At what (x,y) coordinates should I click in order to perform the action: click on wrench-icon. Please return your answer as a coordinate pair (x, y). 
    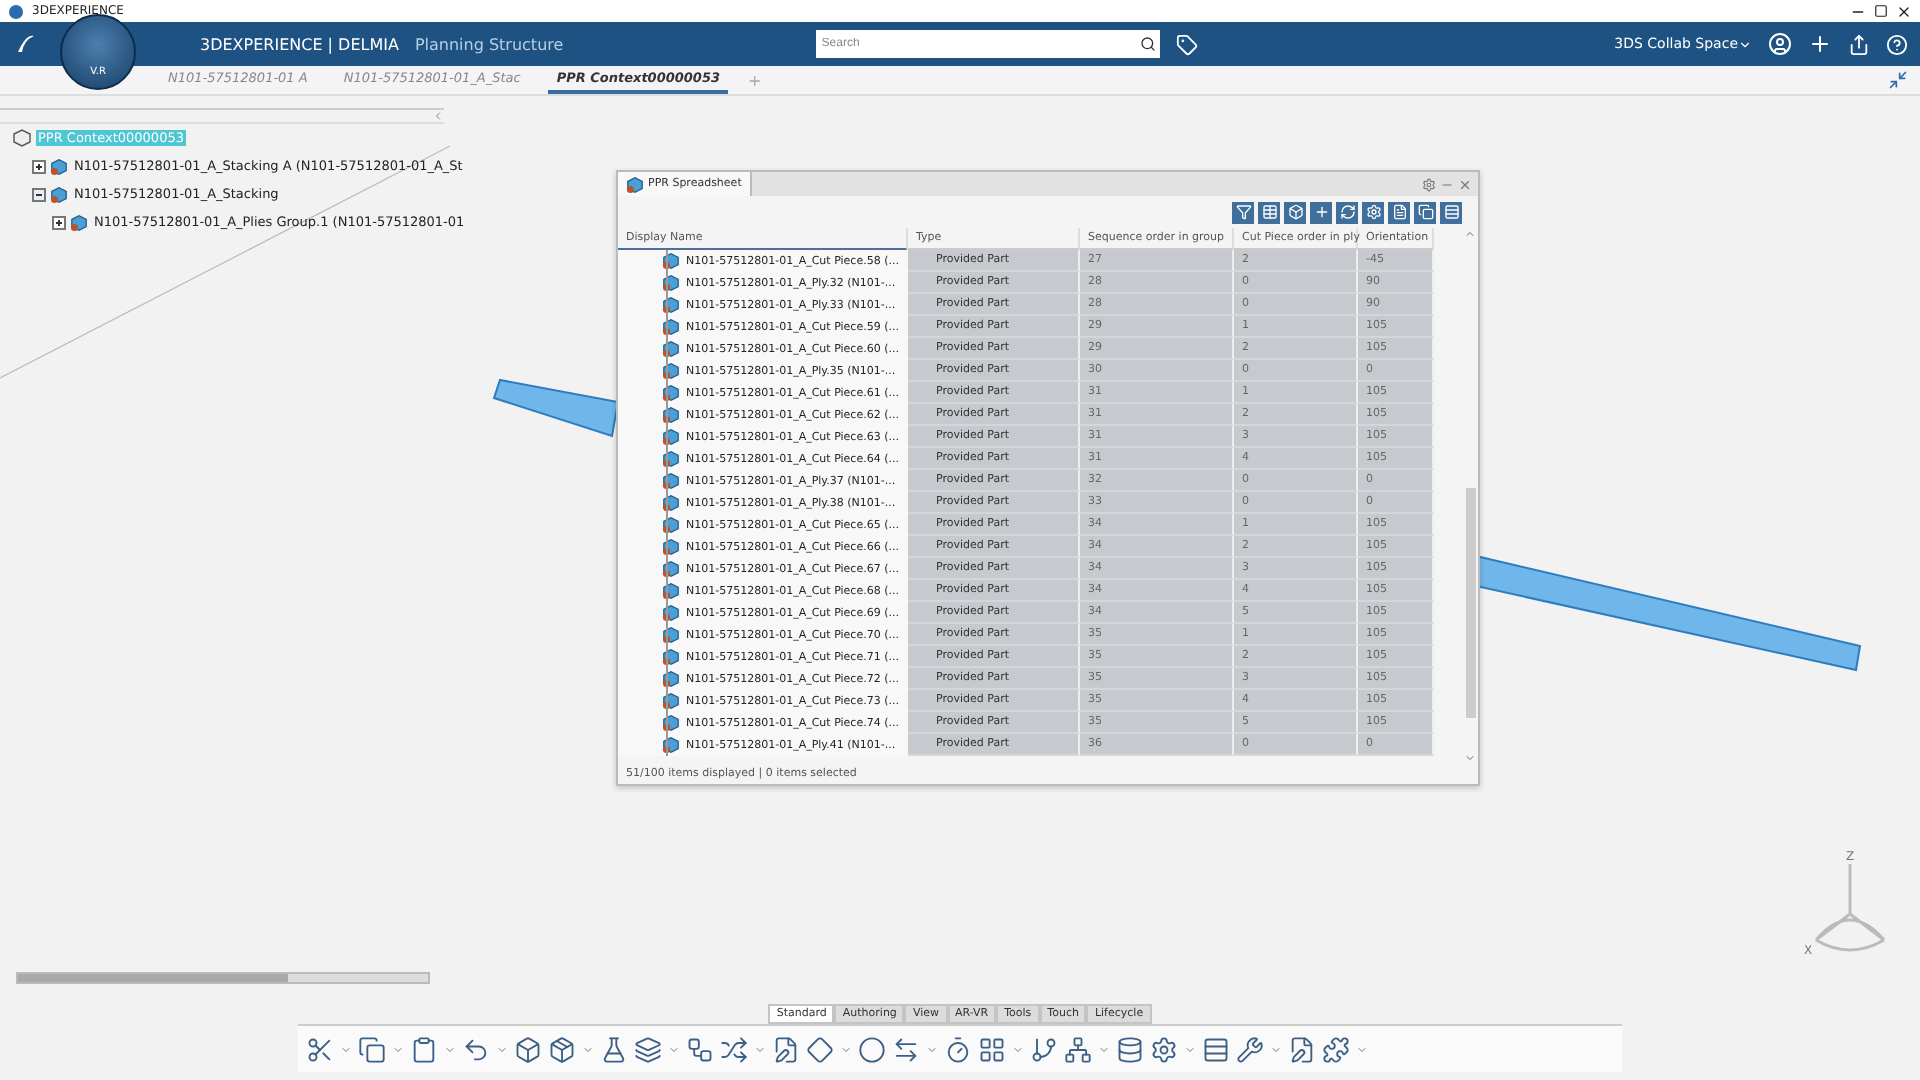
    Looking at the image, I should click on (1250, 1049).